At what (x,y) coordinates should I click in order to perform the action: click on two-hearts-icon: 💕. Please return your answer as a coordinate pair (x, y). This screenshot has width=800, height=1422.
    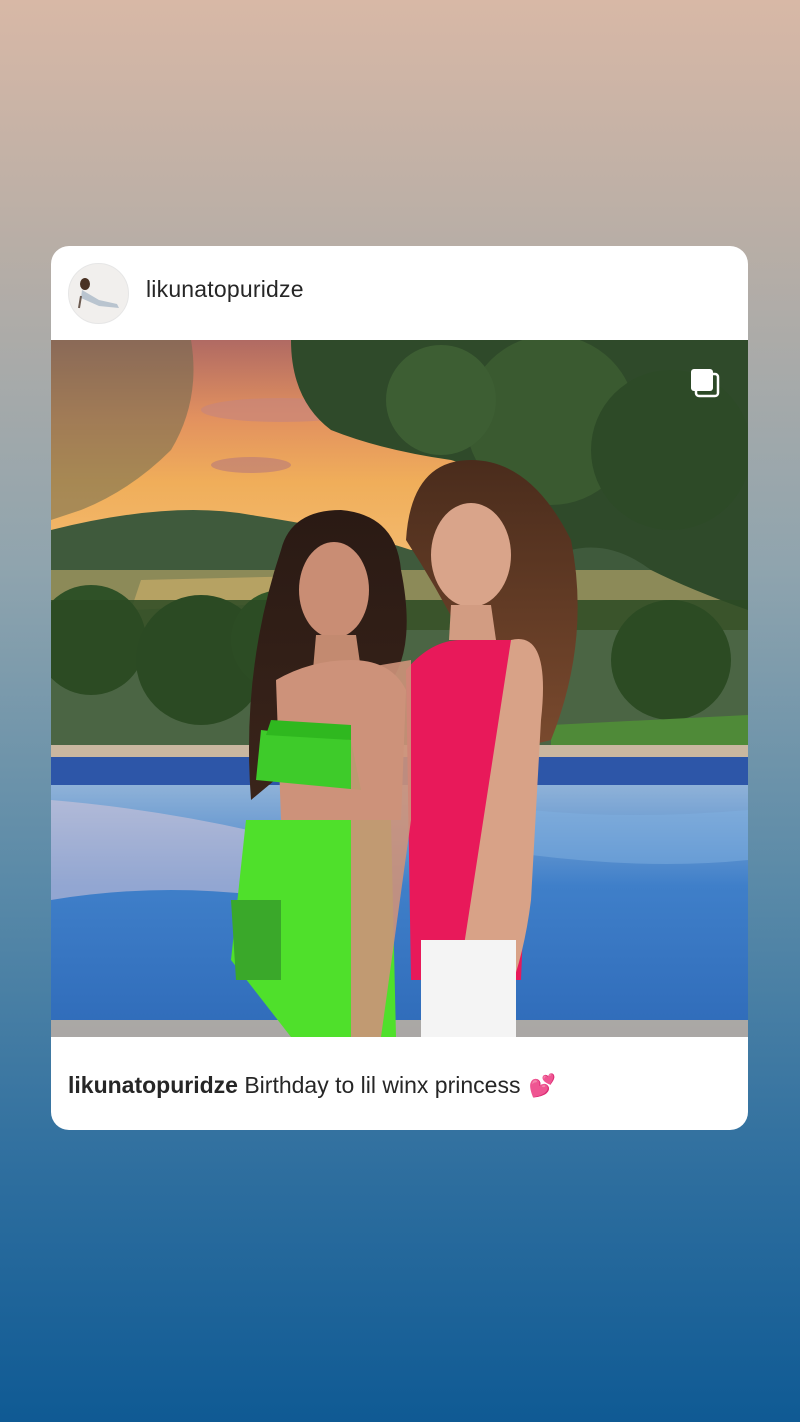
    Looking at the image, I should click on (542, 1085).